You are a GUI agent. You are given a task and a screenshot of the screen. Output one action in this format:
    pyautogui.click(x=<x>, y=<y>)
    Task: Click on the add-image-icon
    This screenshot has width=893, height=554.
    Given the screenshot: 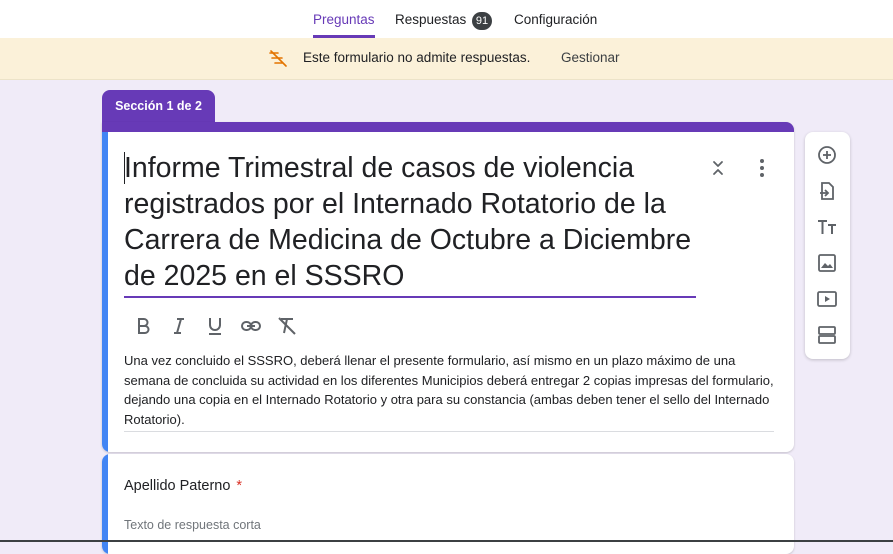 What is the action you would take?
    pyautogui.click(x=827, y=263)
    